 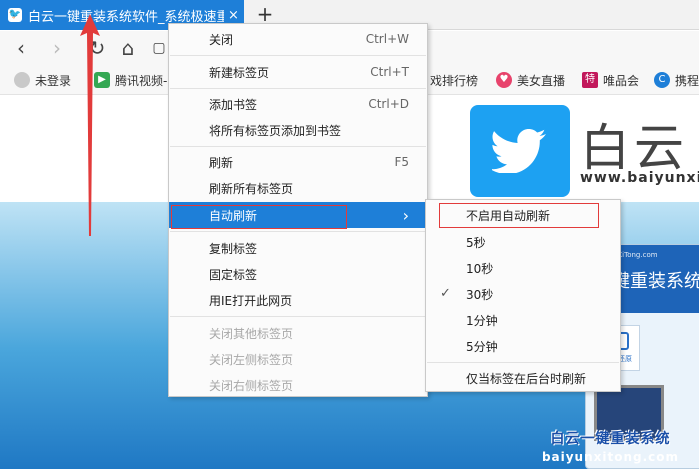 I want to click on annotation-arrow-icon, so click(x=90, y=125).